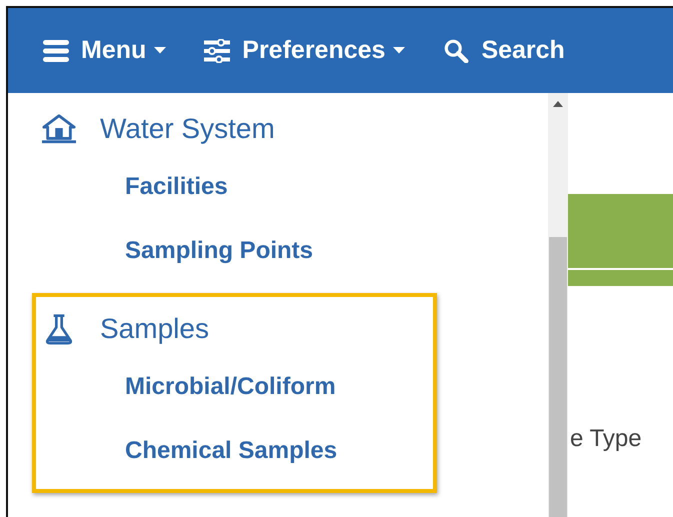  Describe the element at coordinates (456, 50) in the screenshot. I see `search-icon` at that location.